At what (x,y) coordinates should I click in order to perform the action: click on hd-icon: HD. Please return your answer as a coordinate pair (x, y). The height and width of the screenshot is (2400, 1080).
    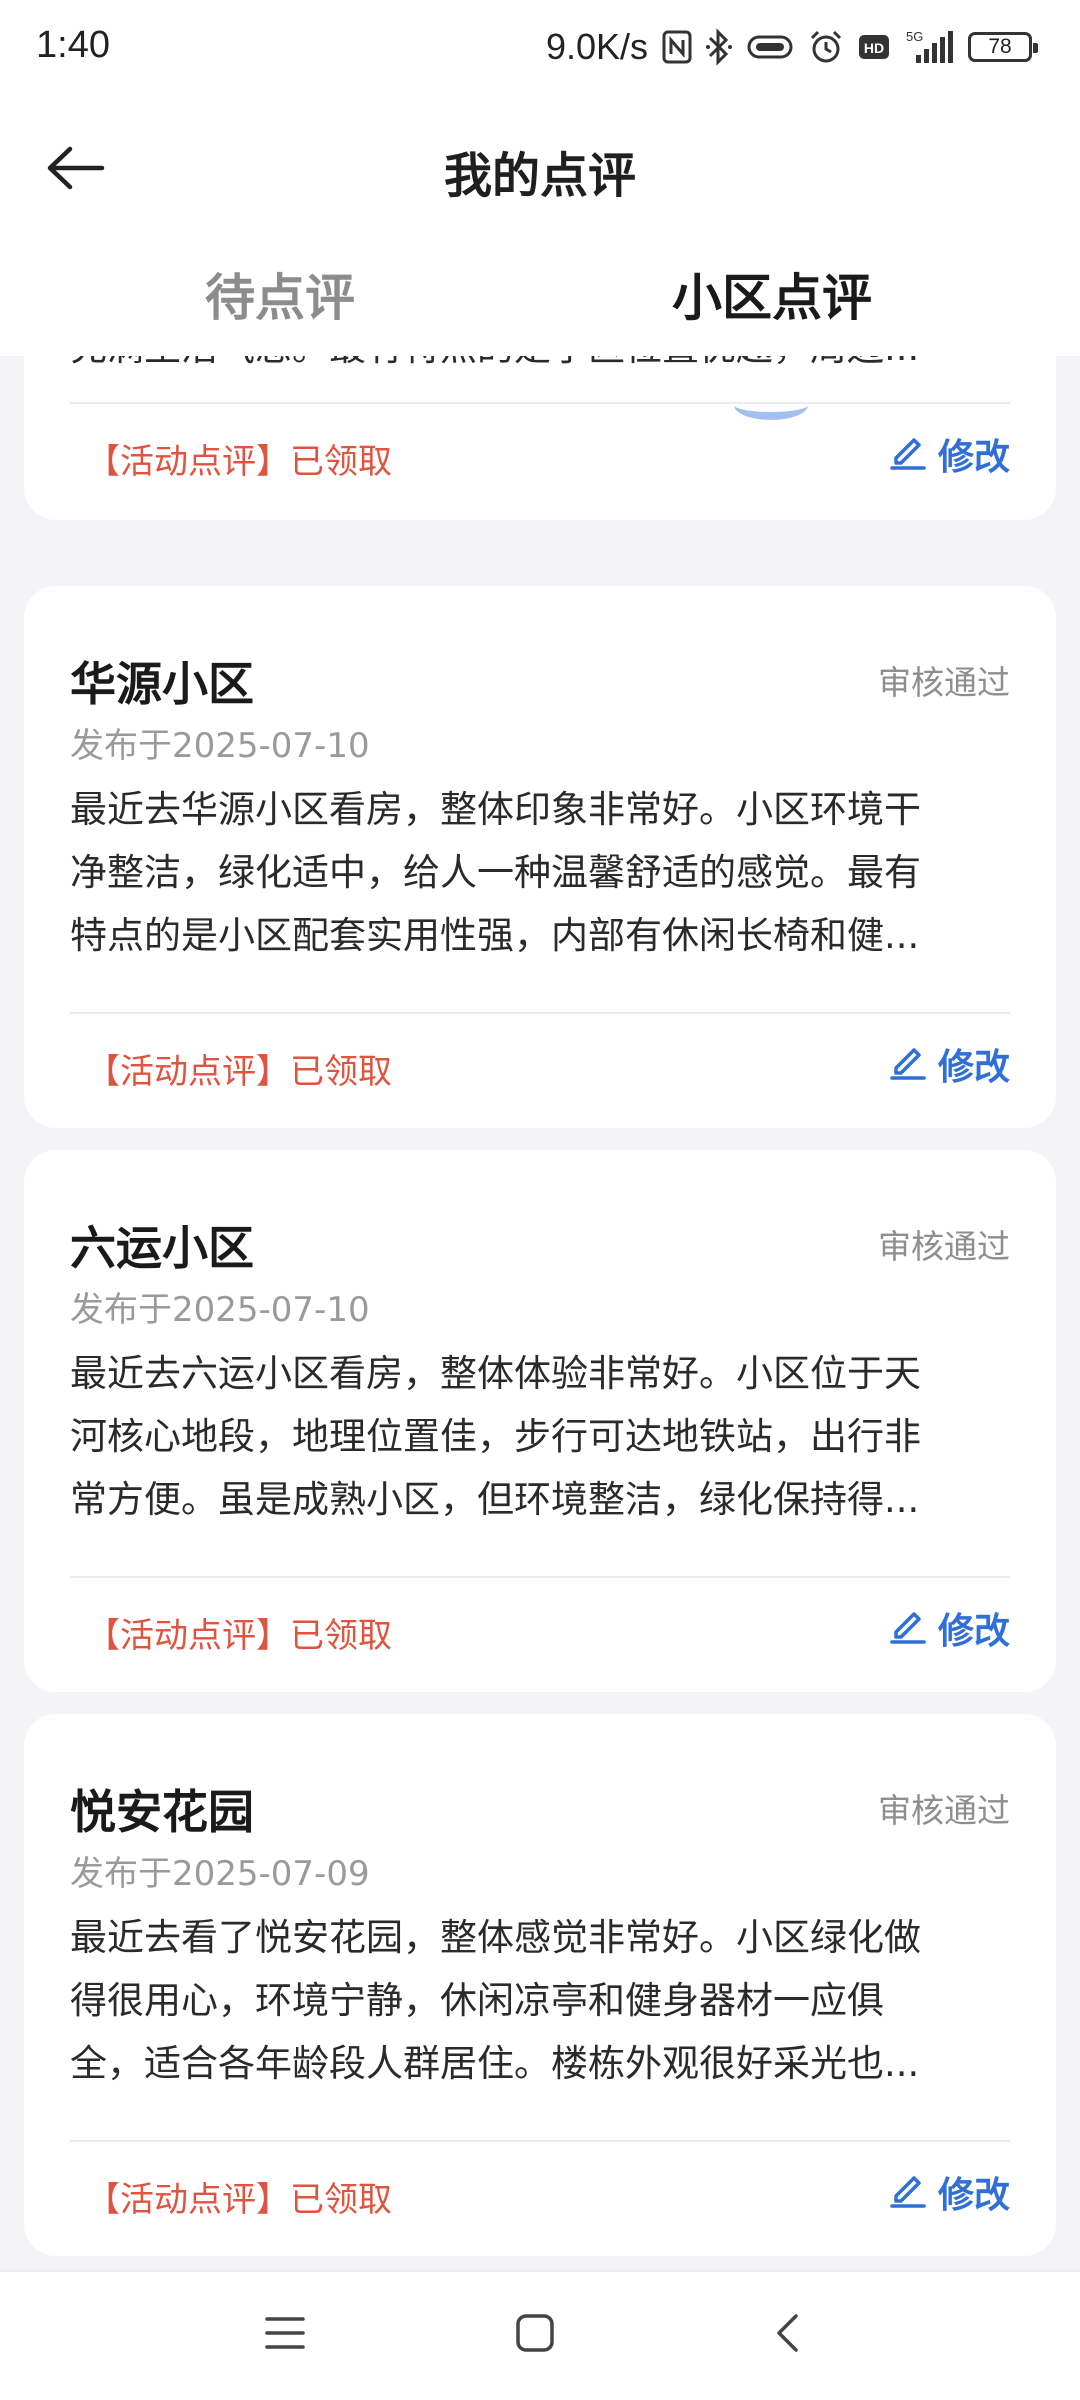
    Looking at the image, I should click on (874, 47).